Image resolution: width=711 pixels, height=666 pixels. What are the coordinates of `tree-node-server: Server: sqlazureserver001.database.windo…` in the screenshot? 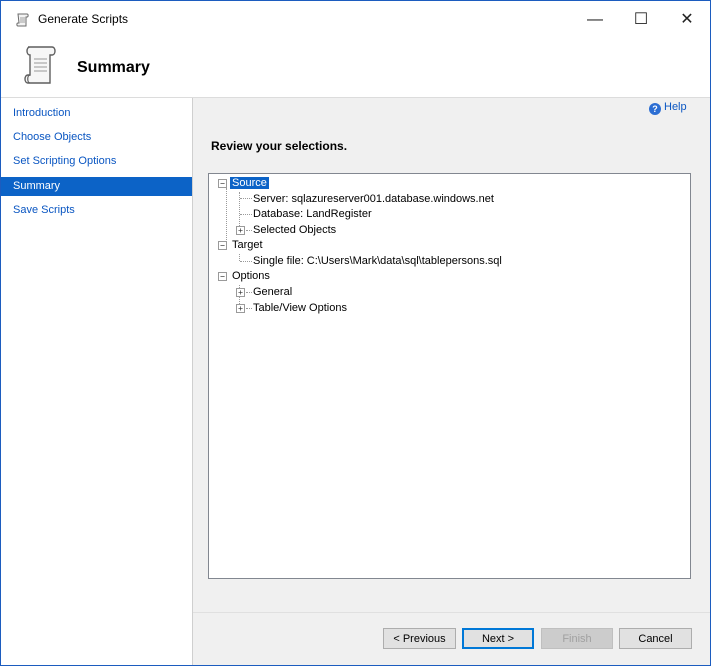 It's located at (373, 199).